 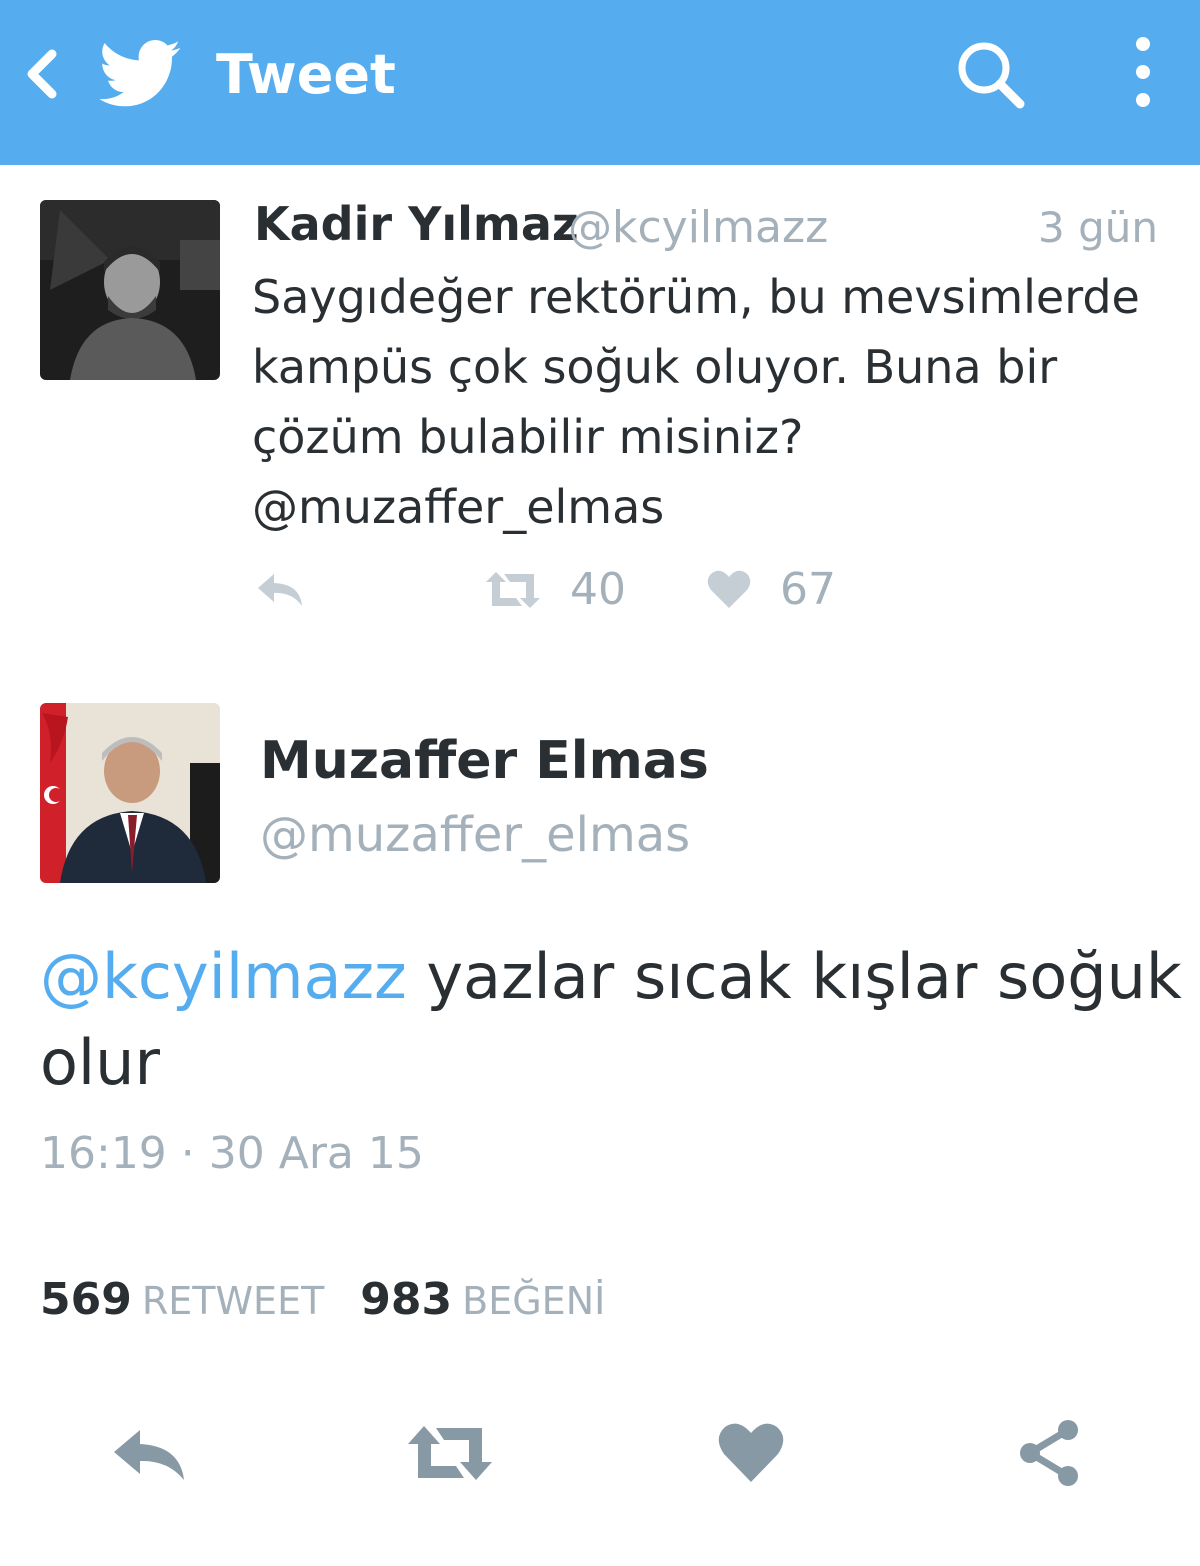 What do you see at coordinates (232, 1153) in the screenshot?
I see `tweet-timestamp: 16:19 · 30 Ara 15` at bounding box center [232, 1153].